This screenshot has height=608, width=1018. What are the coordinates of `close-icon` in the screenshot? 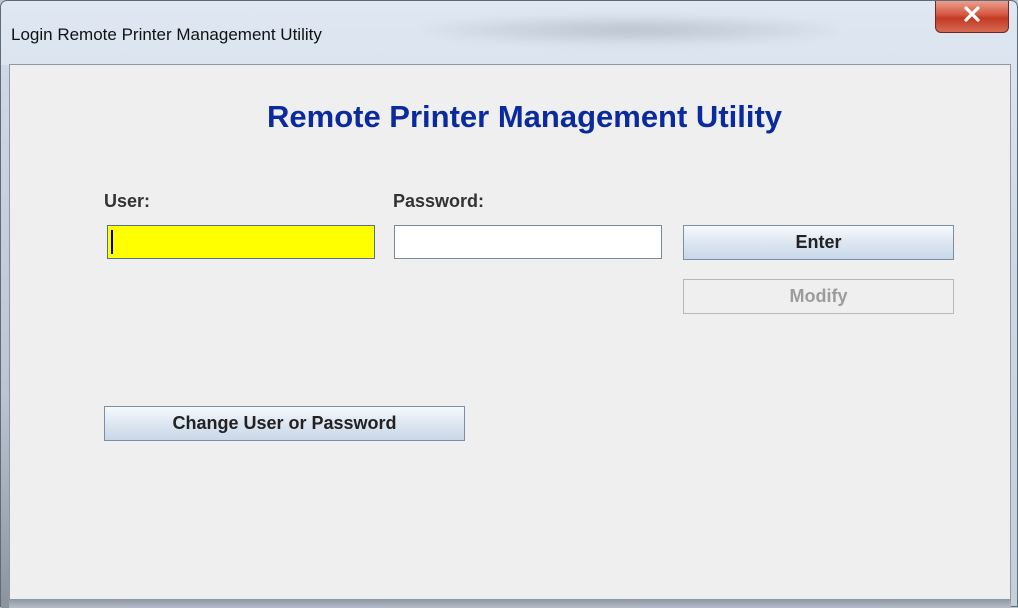 It's located at (972, 16).